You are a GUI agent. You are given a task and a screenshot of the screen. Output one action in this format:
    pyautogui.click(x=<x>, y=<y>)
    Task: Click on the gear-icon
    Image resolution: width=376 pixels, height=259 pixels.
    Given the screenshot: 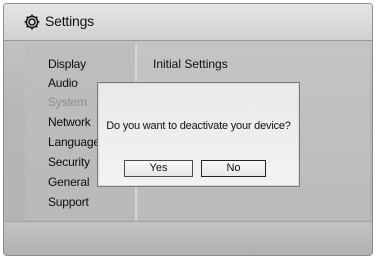 What is the action you would take?
    pyautogui.click(x=32, y=22)
    